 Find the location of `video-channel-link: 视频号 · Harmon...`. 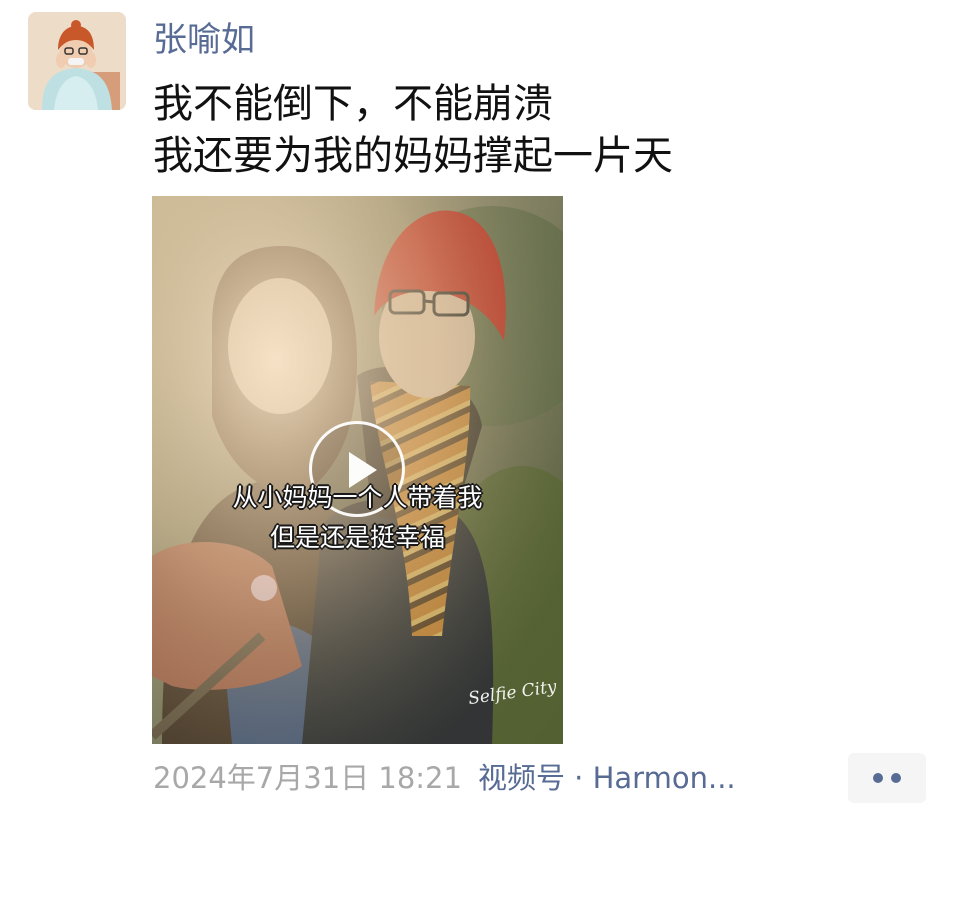

video-channel-link: 视频号 · Harmon... is located at coordinates (607, 778).